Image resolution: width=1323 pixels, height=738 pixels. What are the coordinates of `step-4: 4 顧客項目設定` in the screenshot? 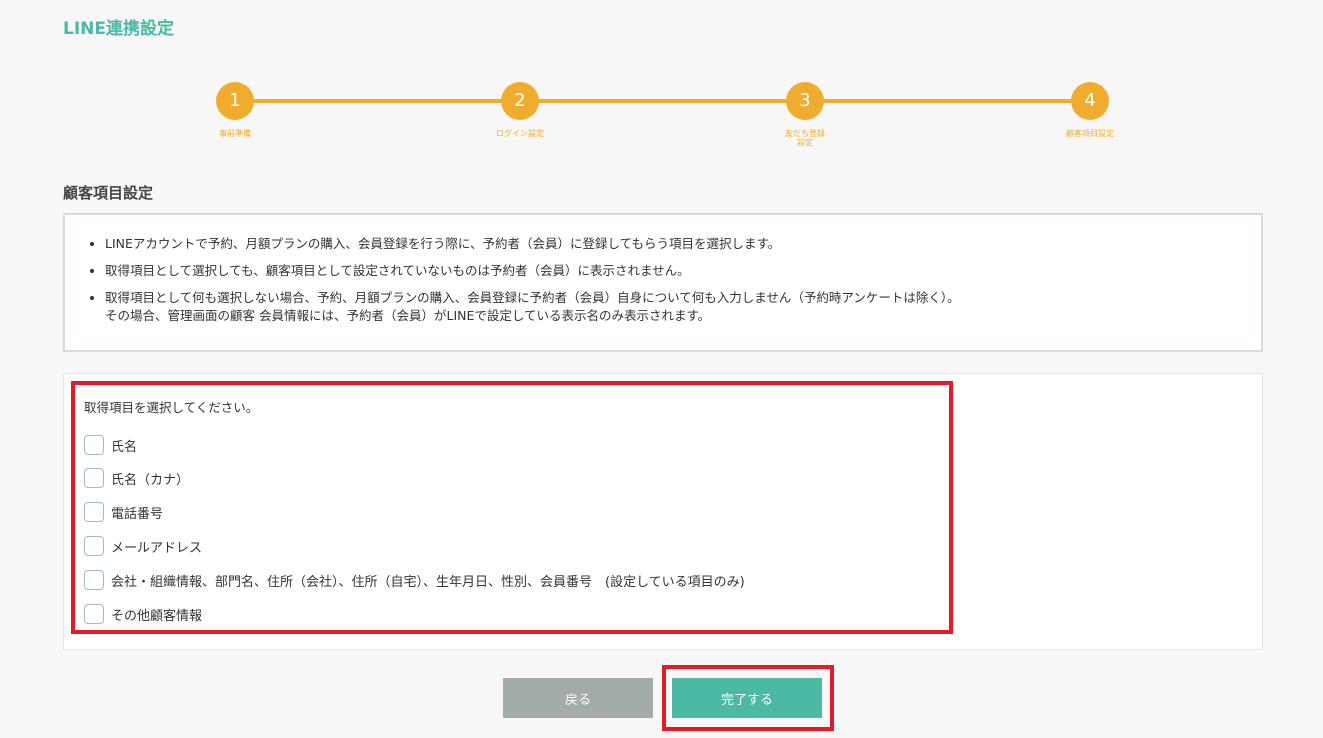 It's located at (1090, 110).